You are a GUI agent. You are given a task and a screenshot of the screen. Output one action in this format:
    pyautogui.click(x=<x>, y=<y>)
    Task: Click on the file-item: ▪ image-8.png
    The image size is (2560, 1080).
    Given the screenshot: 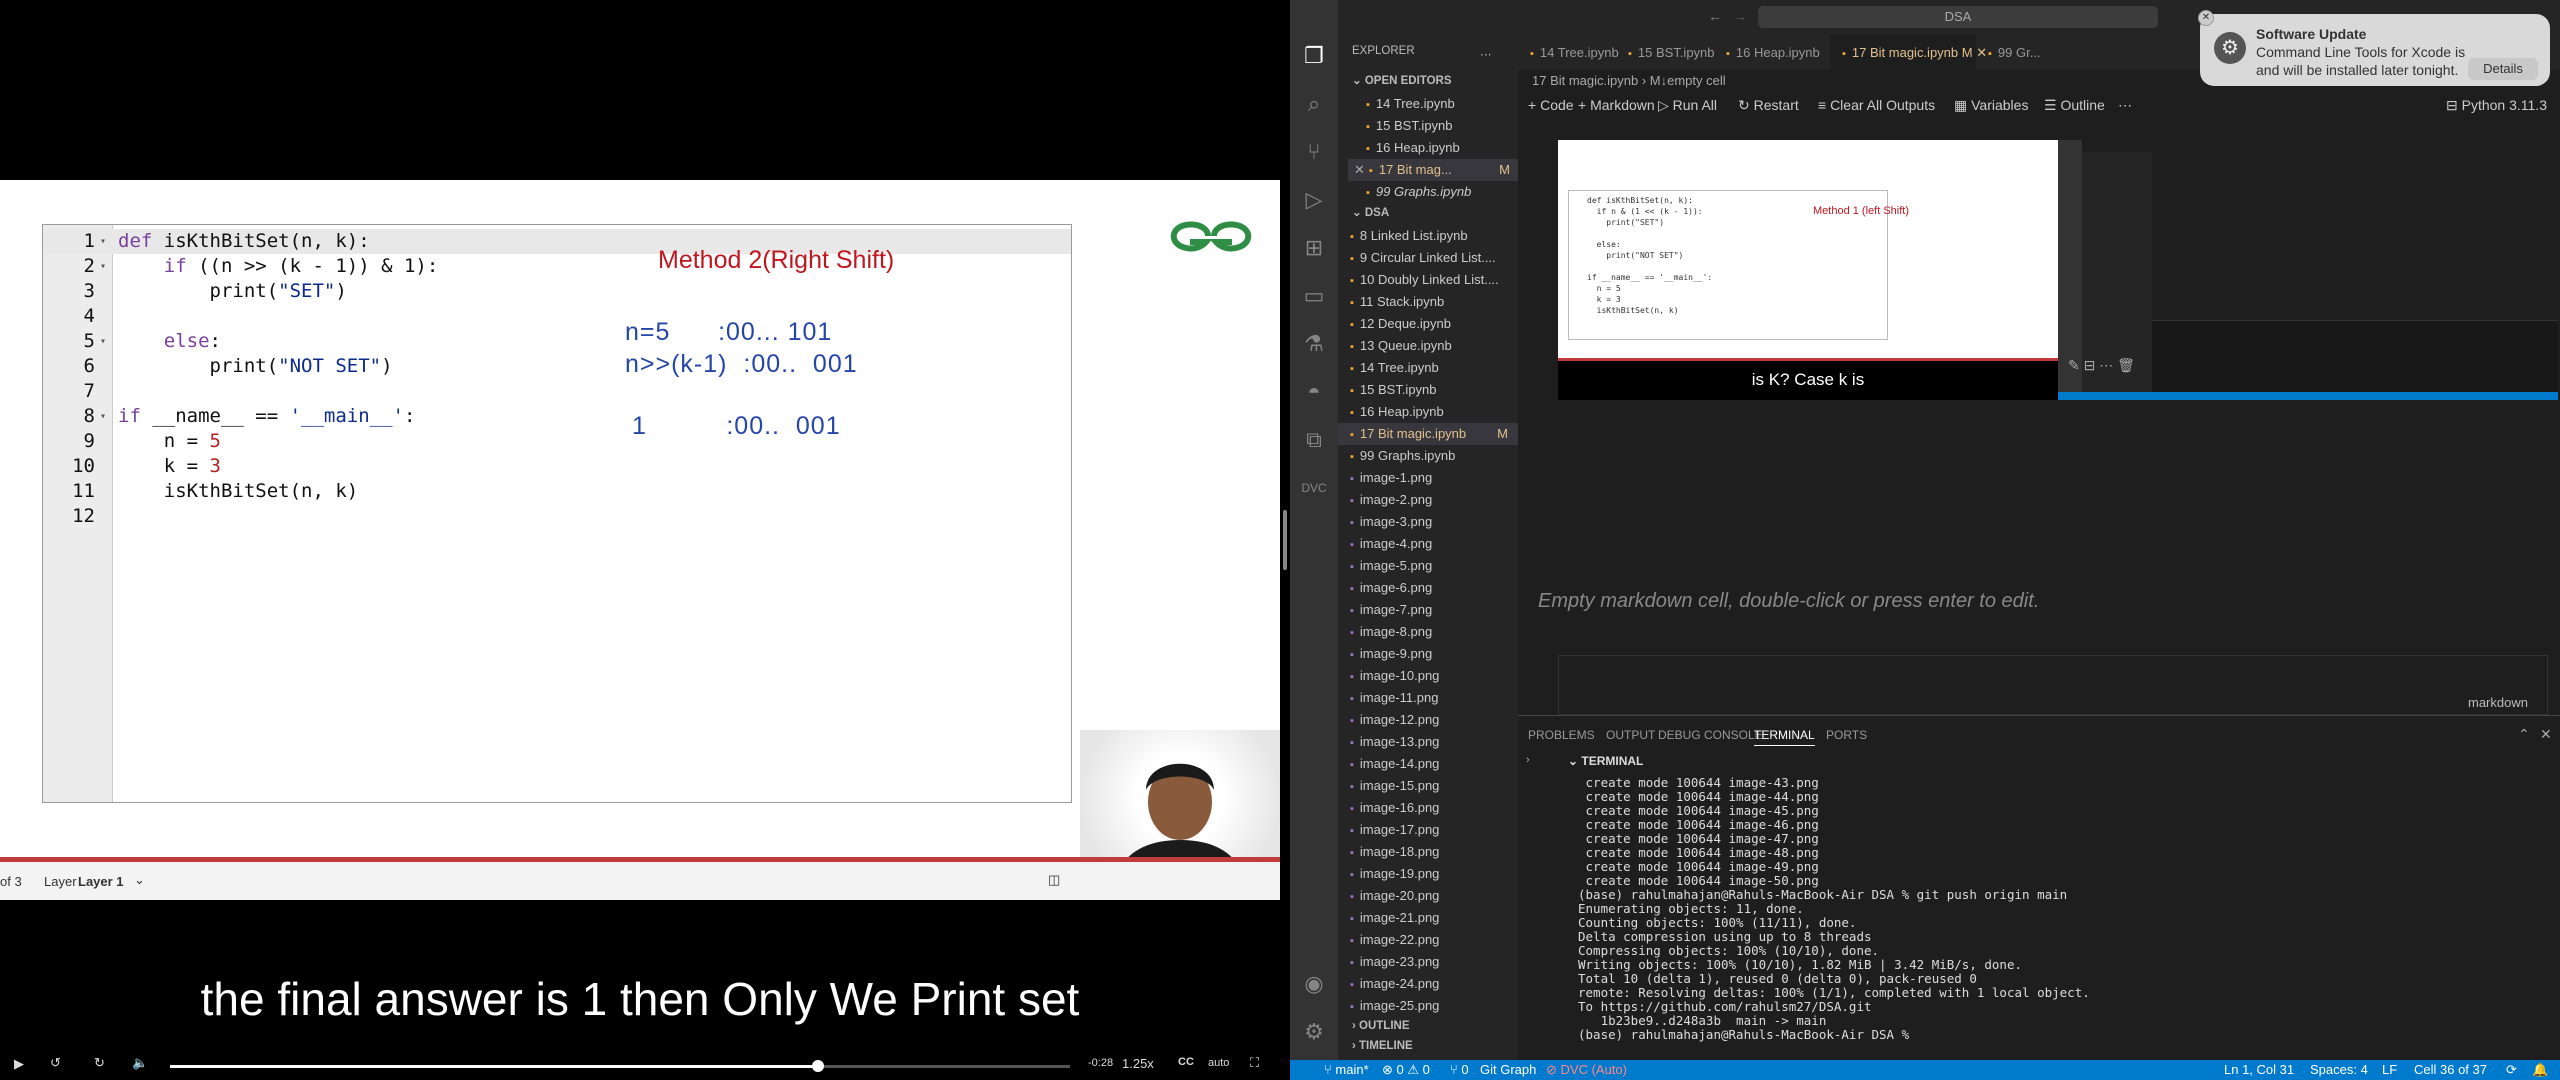 What is the action you would take?
    pyautogui.click(x=1428, y=632)
    